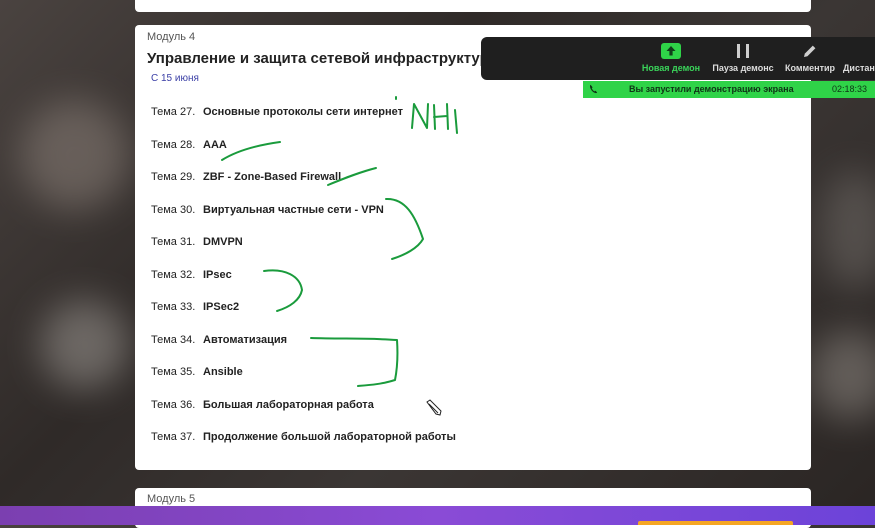 The height and width of the screenshot is (528, 875). I want to click on topic-number: Тема 32., so click(173, 275).